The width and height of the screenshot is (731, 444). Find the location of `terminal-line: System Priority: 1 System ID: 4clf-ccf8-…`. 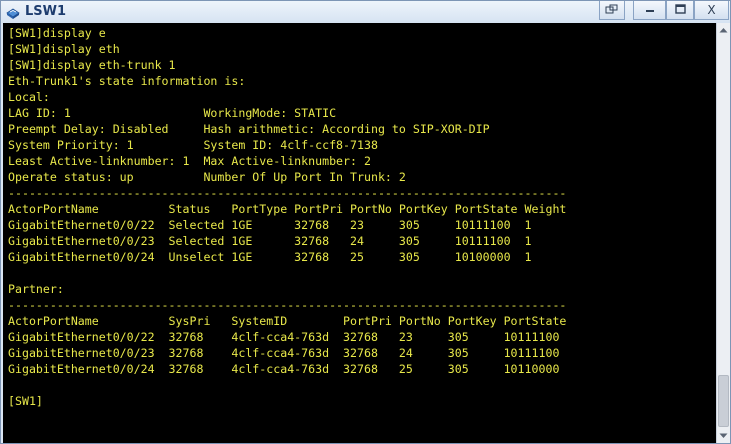

terminal-line: System Priority: 1 System ID: 4clf-ccf8-… is located at coordinates (193, 145).